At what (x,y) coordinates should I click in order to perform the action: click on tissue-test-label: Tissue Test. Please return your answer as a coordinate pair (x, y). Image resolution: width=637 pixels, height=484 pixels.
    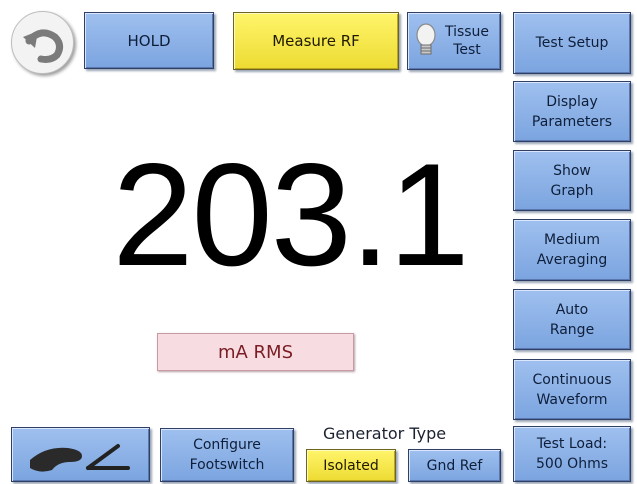
    Looking at the image, I should click on (467, 41).